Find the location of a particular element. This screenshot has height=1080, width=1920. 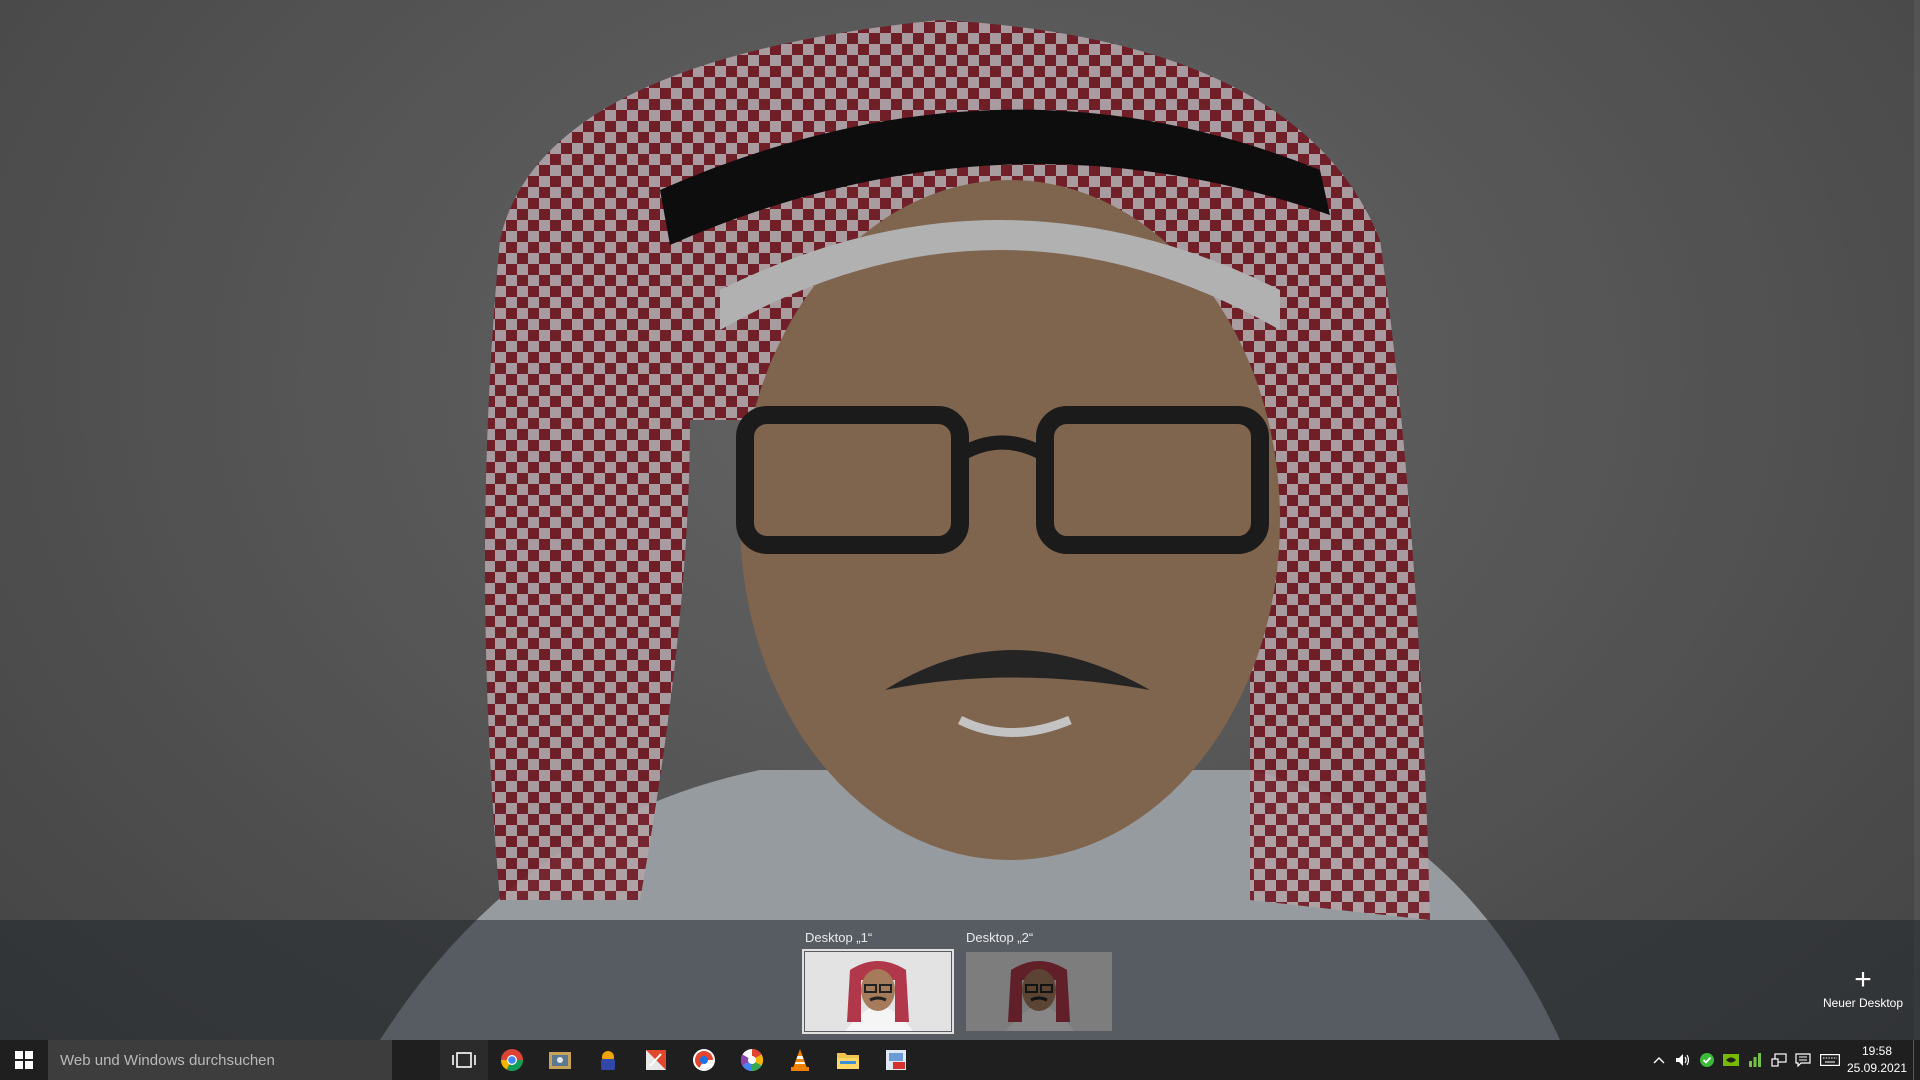

taskbar-apps is located at coordinates (656, 1060).